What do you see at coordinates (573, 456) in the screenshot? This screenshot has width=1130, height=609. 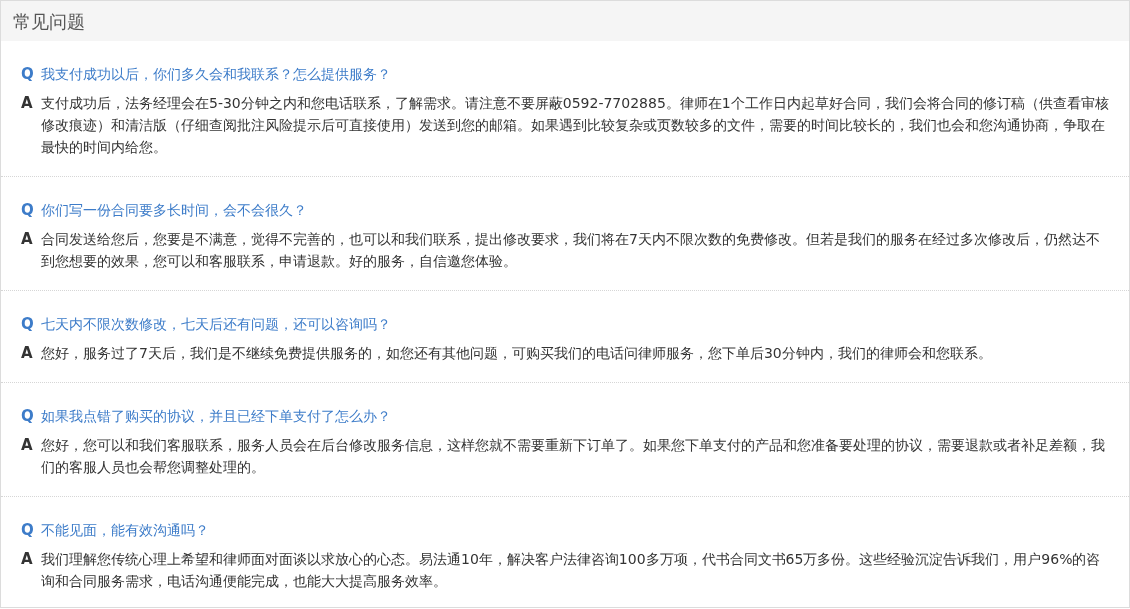 I see `answer-text: 您好，您可以和我们客服联系，服务人员会在后台修改服务信息，这样您就不需要重新下订单了。如果您下单支付的产品和您准备要处理的协议，需要退款或者补足差额，我们的客服人员也会帮您调整处理的。` at bounding box center [573, 456].